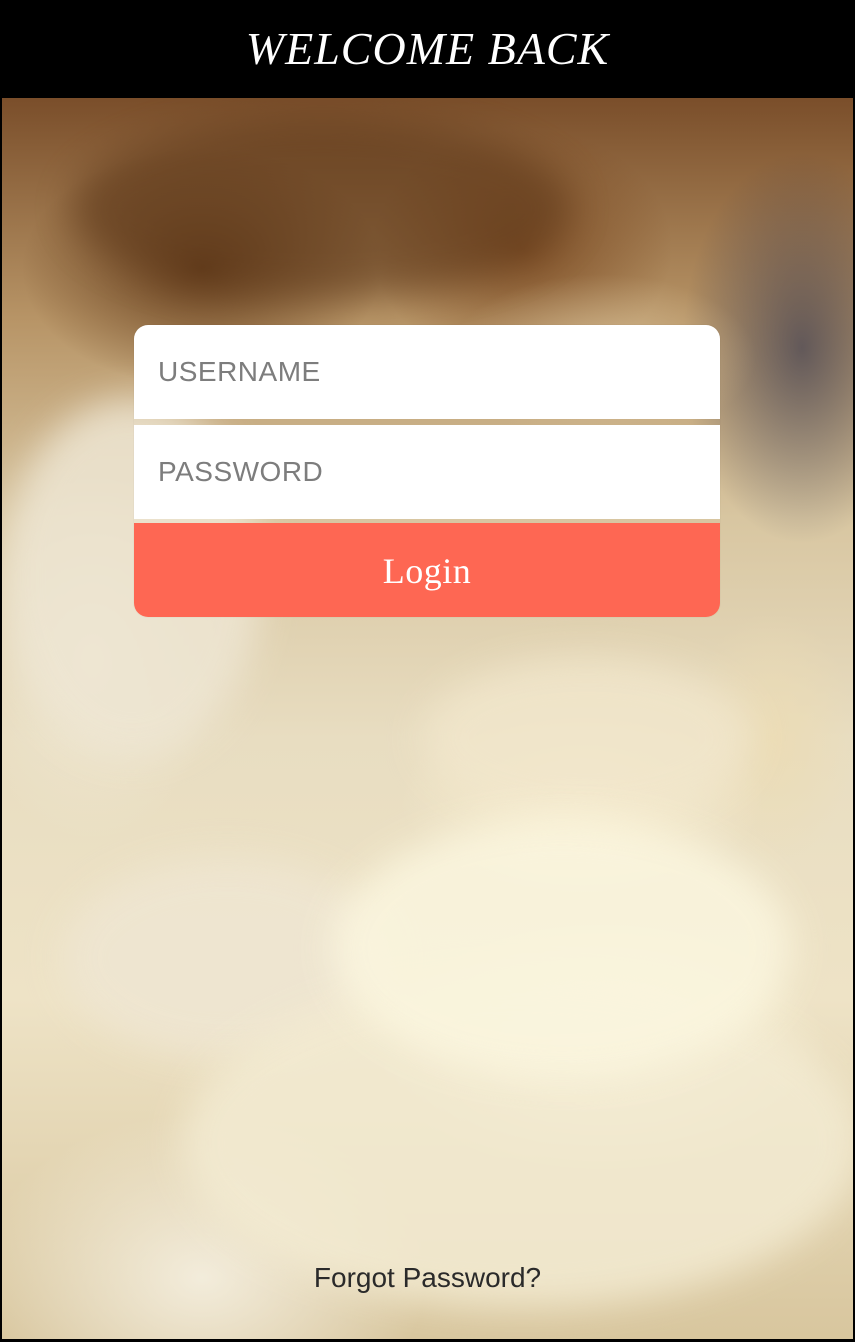 Image resolution: width=855 pixels, height=1342 pixels. What do you see at coordinates (427, 1278) in the screenshot?
I see `forgot-password-link: Forgot Password?` at bounding box center [427, 1278].